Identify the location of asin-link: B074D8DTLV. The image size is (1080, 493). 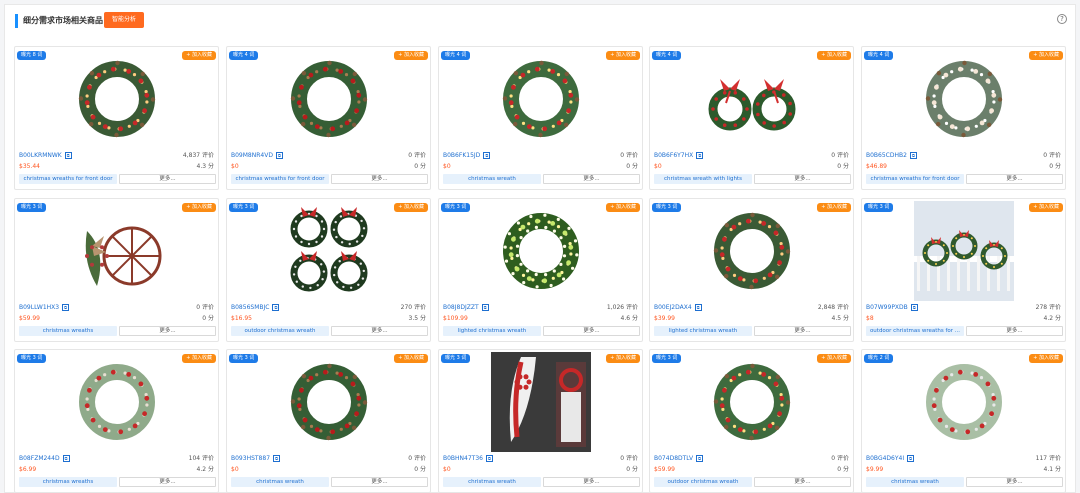
(673, 458).